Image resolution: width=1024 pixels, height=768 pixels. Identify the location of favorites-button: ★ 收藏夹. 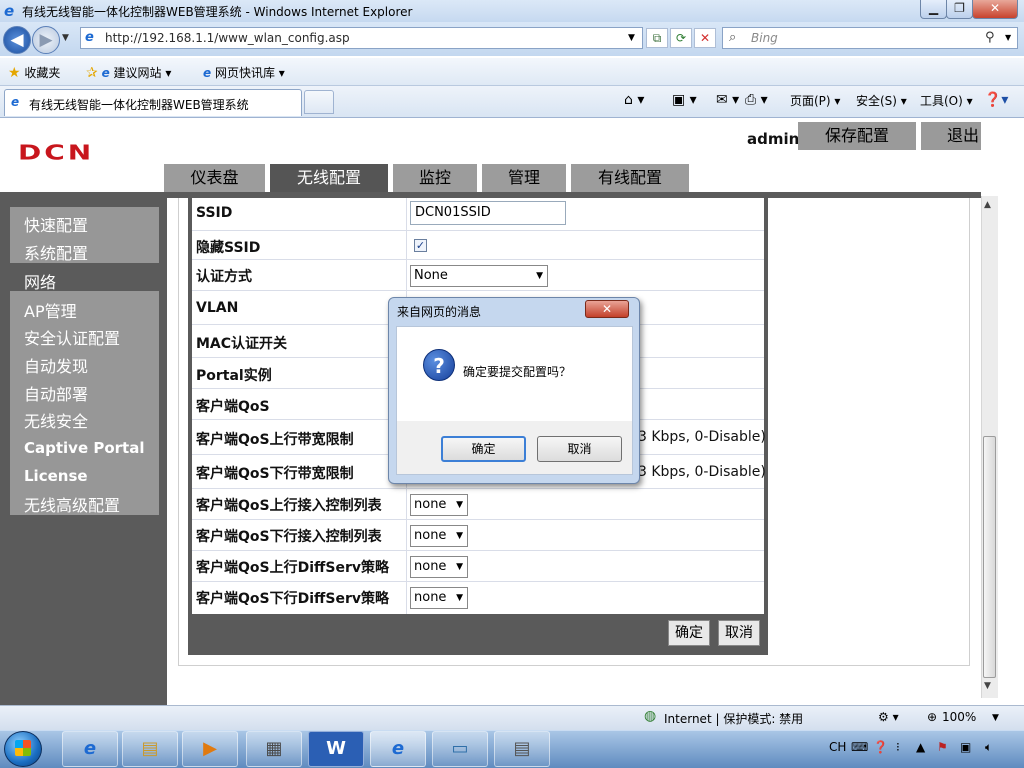
(34, 72).